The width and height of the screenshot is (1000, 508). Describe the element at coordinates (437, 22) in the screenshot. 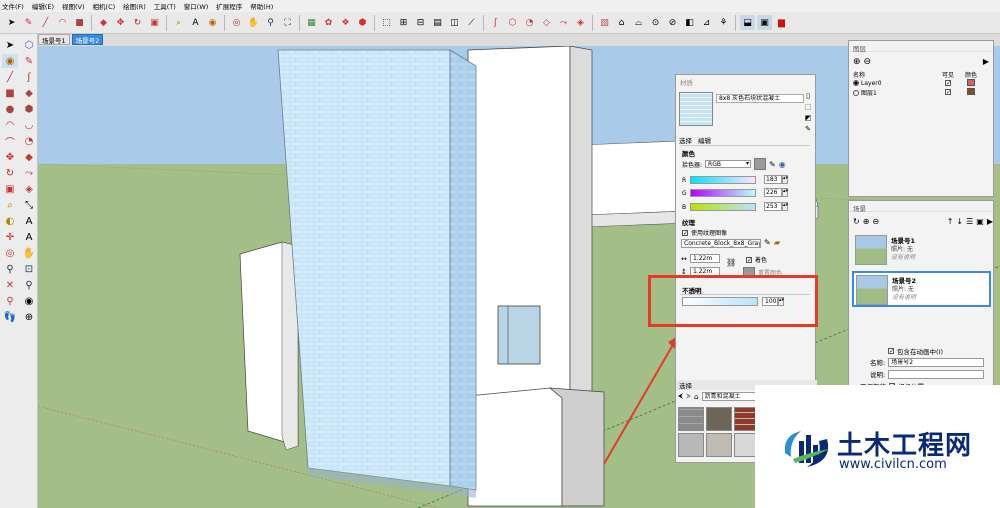

I see `drape-icon: ▤` at that location.